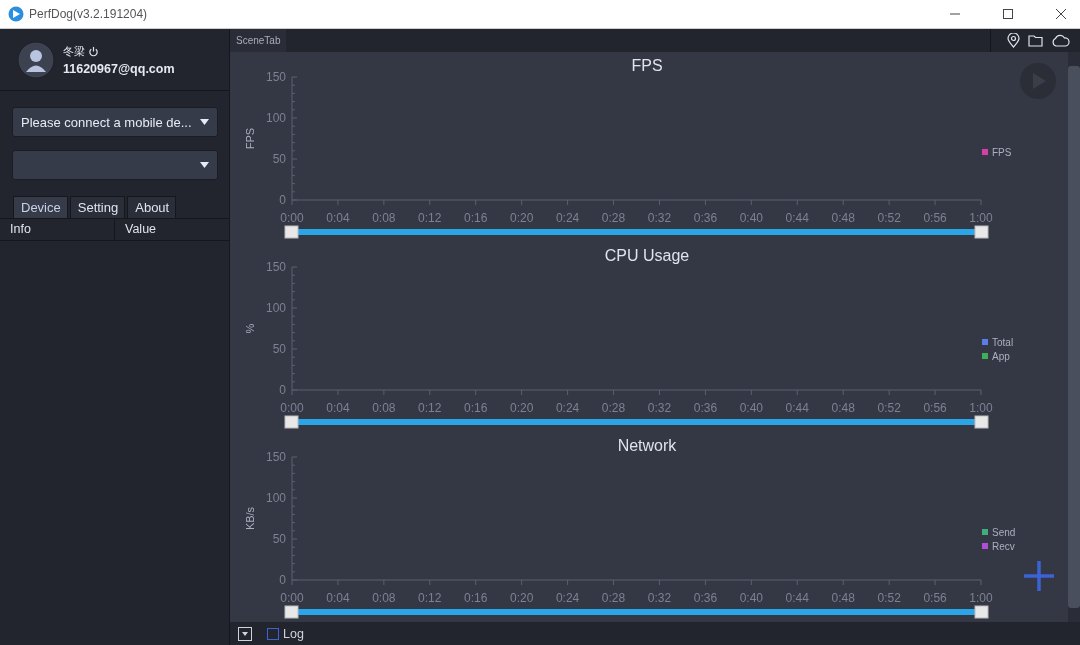  I want to click on chart-title: CPU Usage, so click(647, 255).